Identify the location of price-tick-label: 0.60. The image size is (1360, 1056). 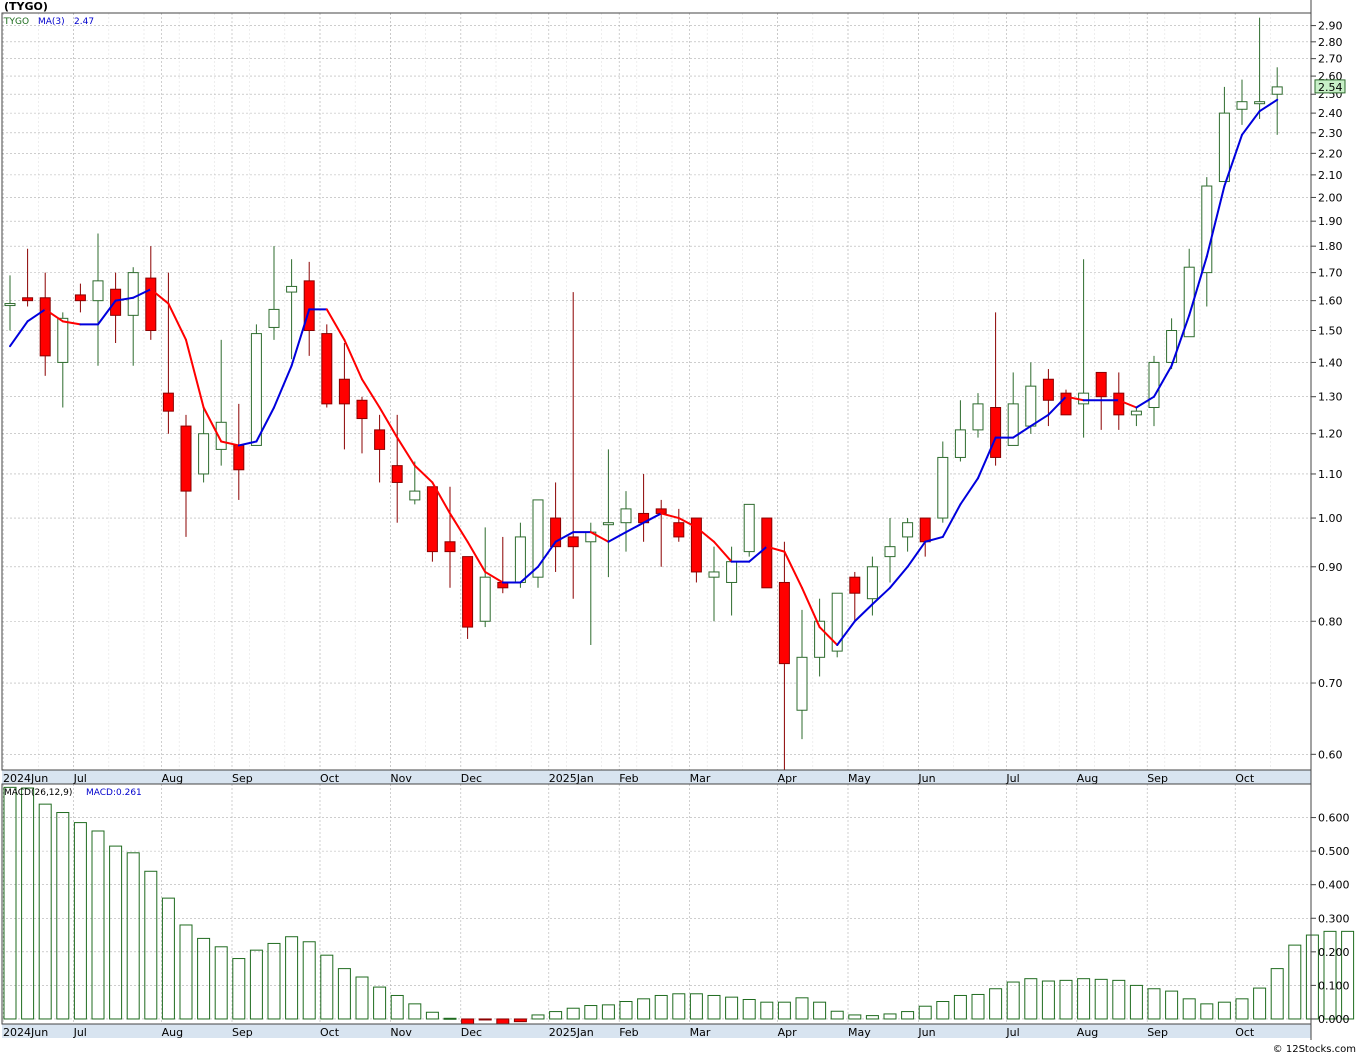
(1330, 754).